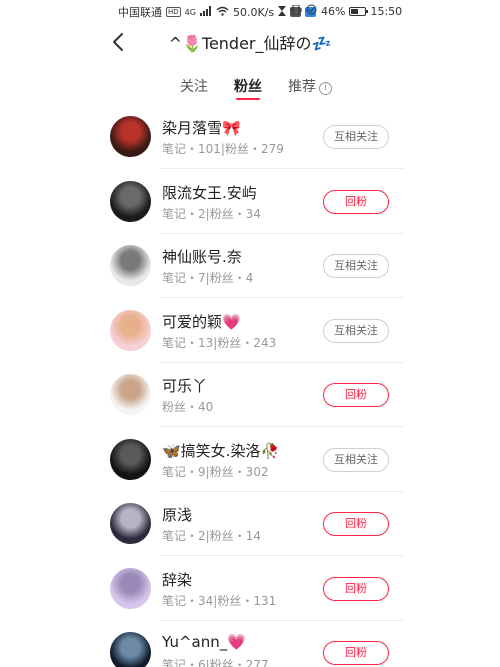 Image resolution: width=500 pixels, height=667 pixels. What do you see at coordinates (250, 43) in the screenshot?
I see `page-title: ^🌷Tender_仙辞の💤` at bounding box center [250, 43].